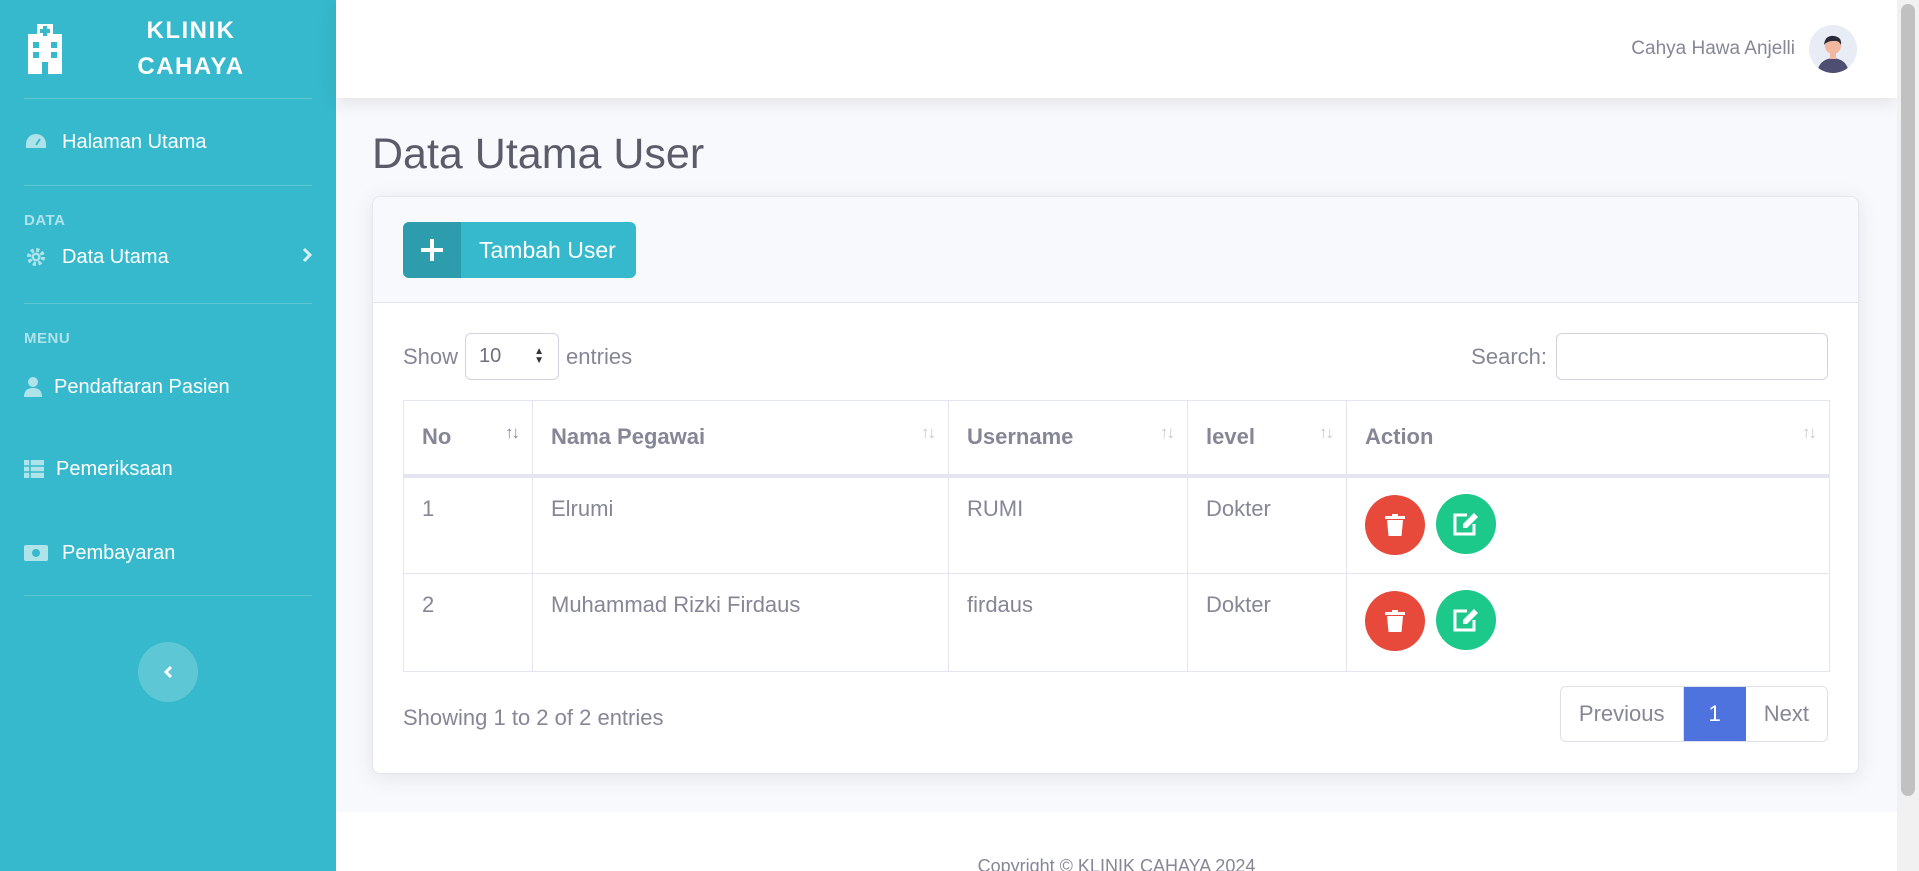 The width and height of the screenshot is (1919, 871). I want to click on add-user-label: Tambah User, so click(547, 249).